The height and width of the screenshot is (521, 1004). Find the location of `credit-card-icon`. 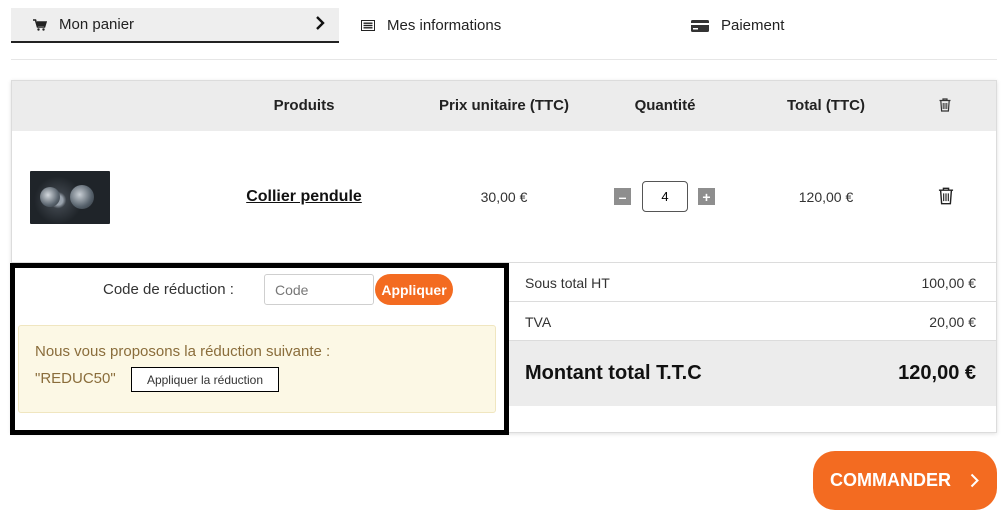

credit-card-icon is located at coordinates (700, 25).